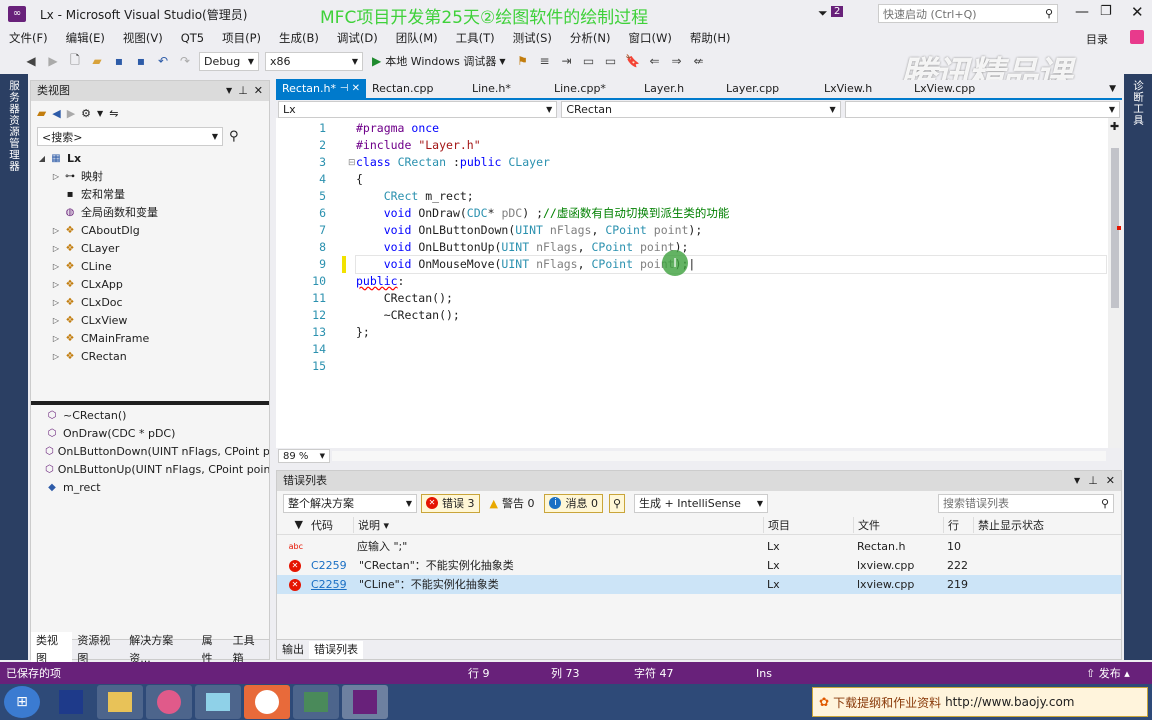 Image resolution: width=1152 pixels, height=720 pixels. What do you see at coordinates (152, 177) in the screenshot?
I see `tree-item: ▷ ⊶ 映射` at bounding box center [152, 177].